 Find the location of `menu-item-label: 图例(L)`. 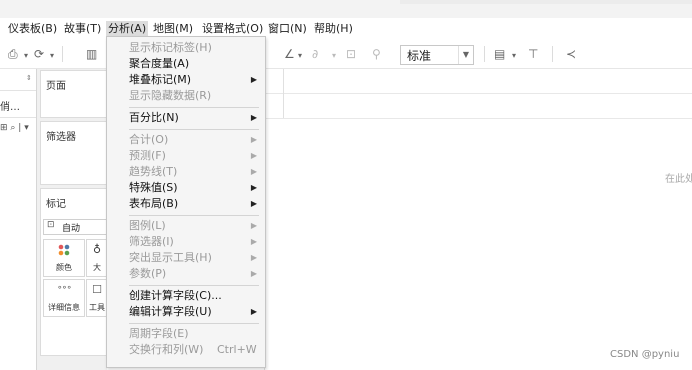

menu-item-label: 图例(L) is located at coordinates (147, 225).